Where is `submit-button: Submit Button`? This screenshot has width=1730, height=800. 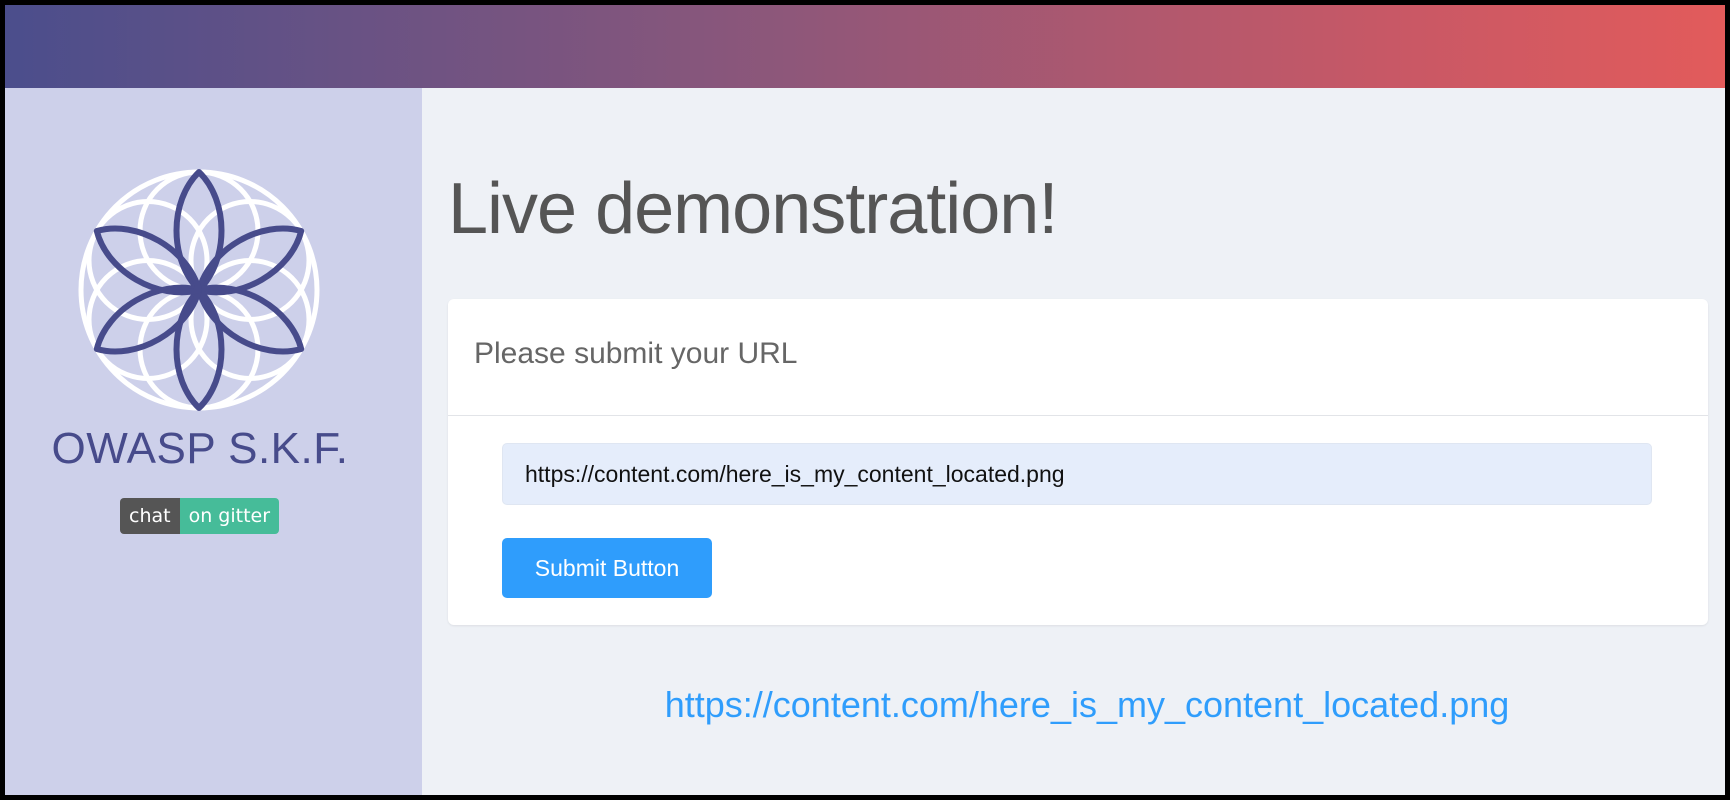 submit-button: Submit Button is located at coordinates (607, 568).